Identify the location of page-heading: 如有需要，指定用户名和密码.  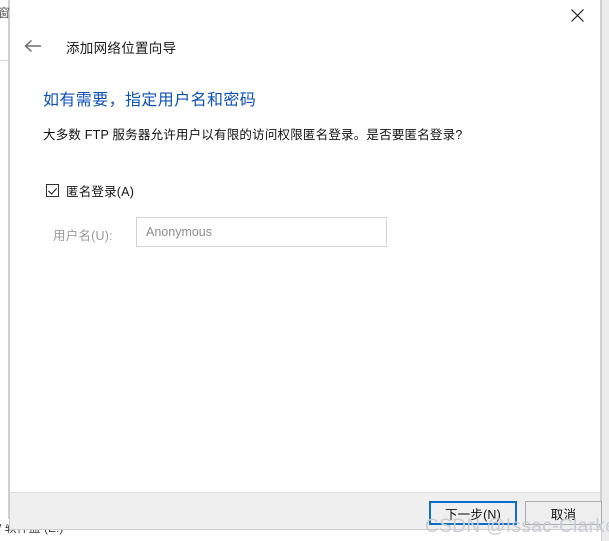
(150, 100).